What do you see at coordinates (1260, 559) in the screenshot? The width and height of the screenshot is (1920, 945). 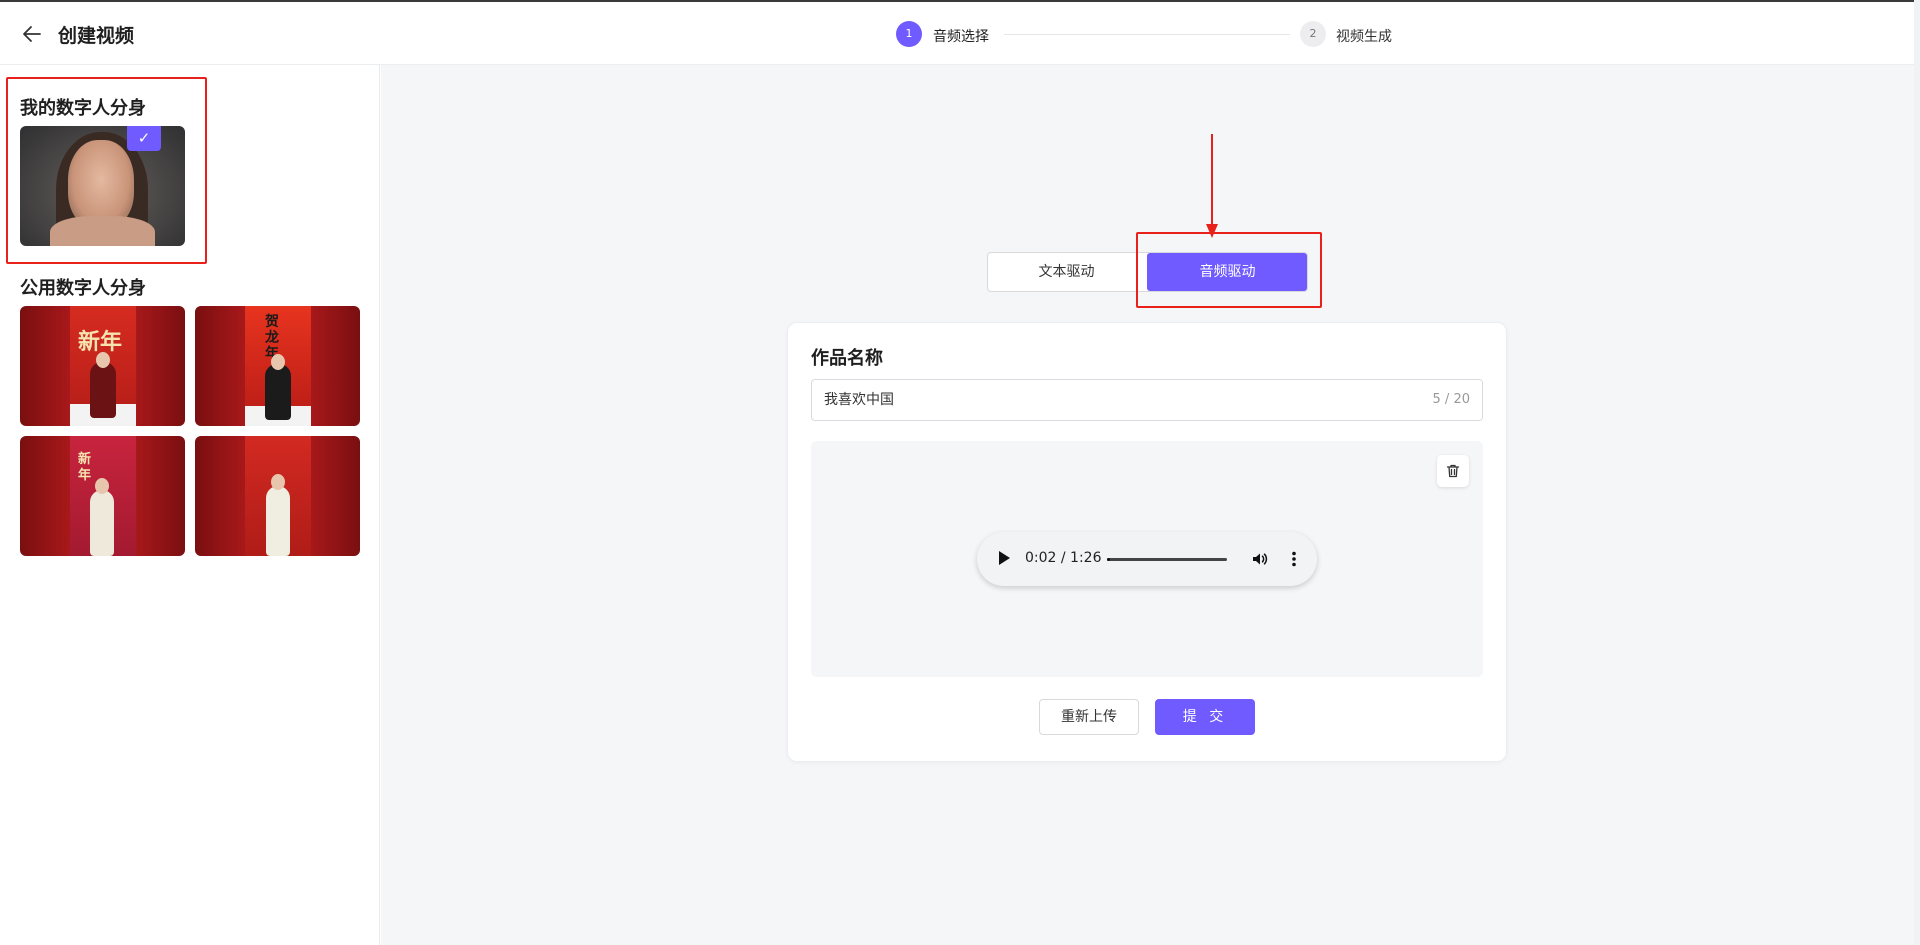 I see `volume-icon` at bounding box center [1260, 559].